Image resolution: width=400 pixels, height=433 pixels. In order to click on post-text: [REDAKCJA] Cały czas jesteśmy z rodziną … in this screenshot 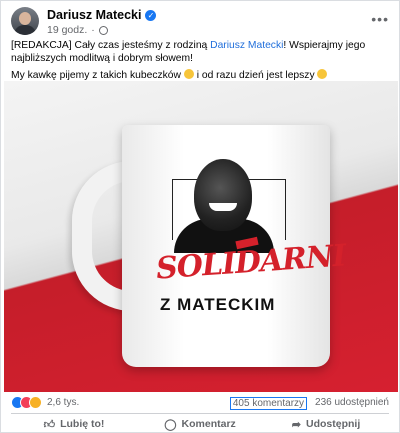, I will do `click(200, 62)`.